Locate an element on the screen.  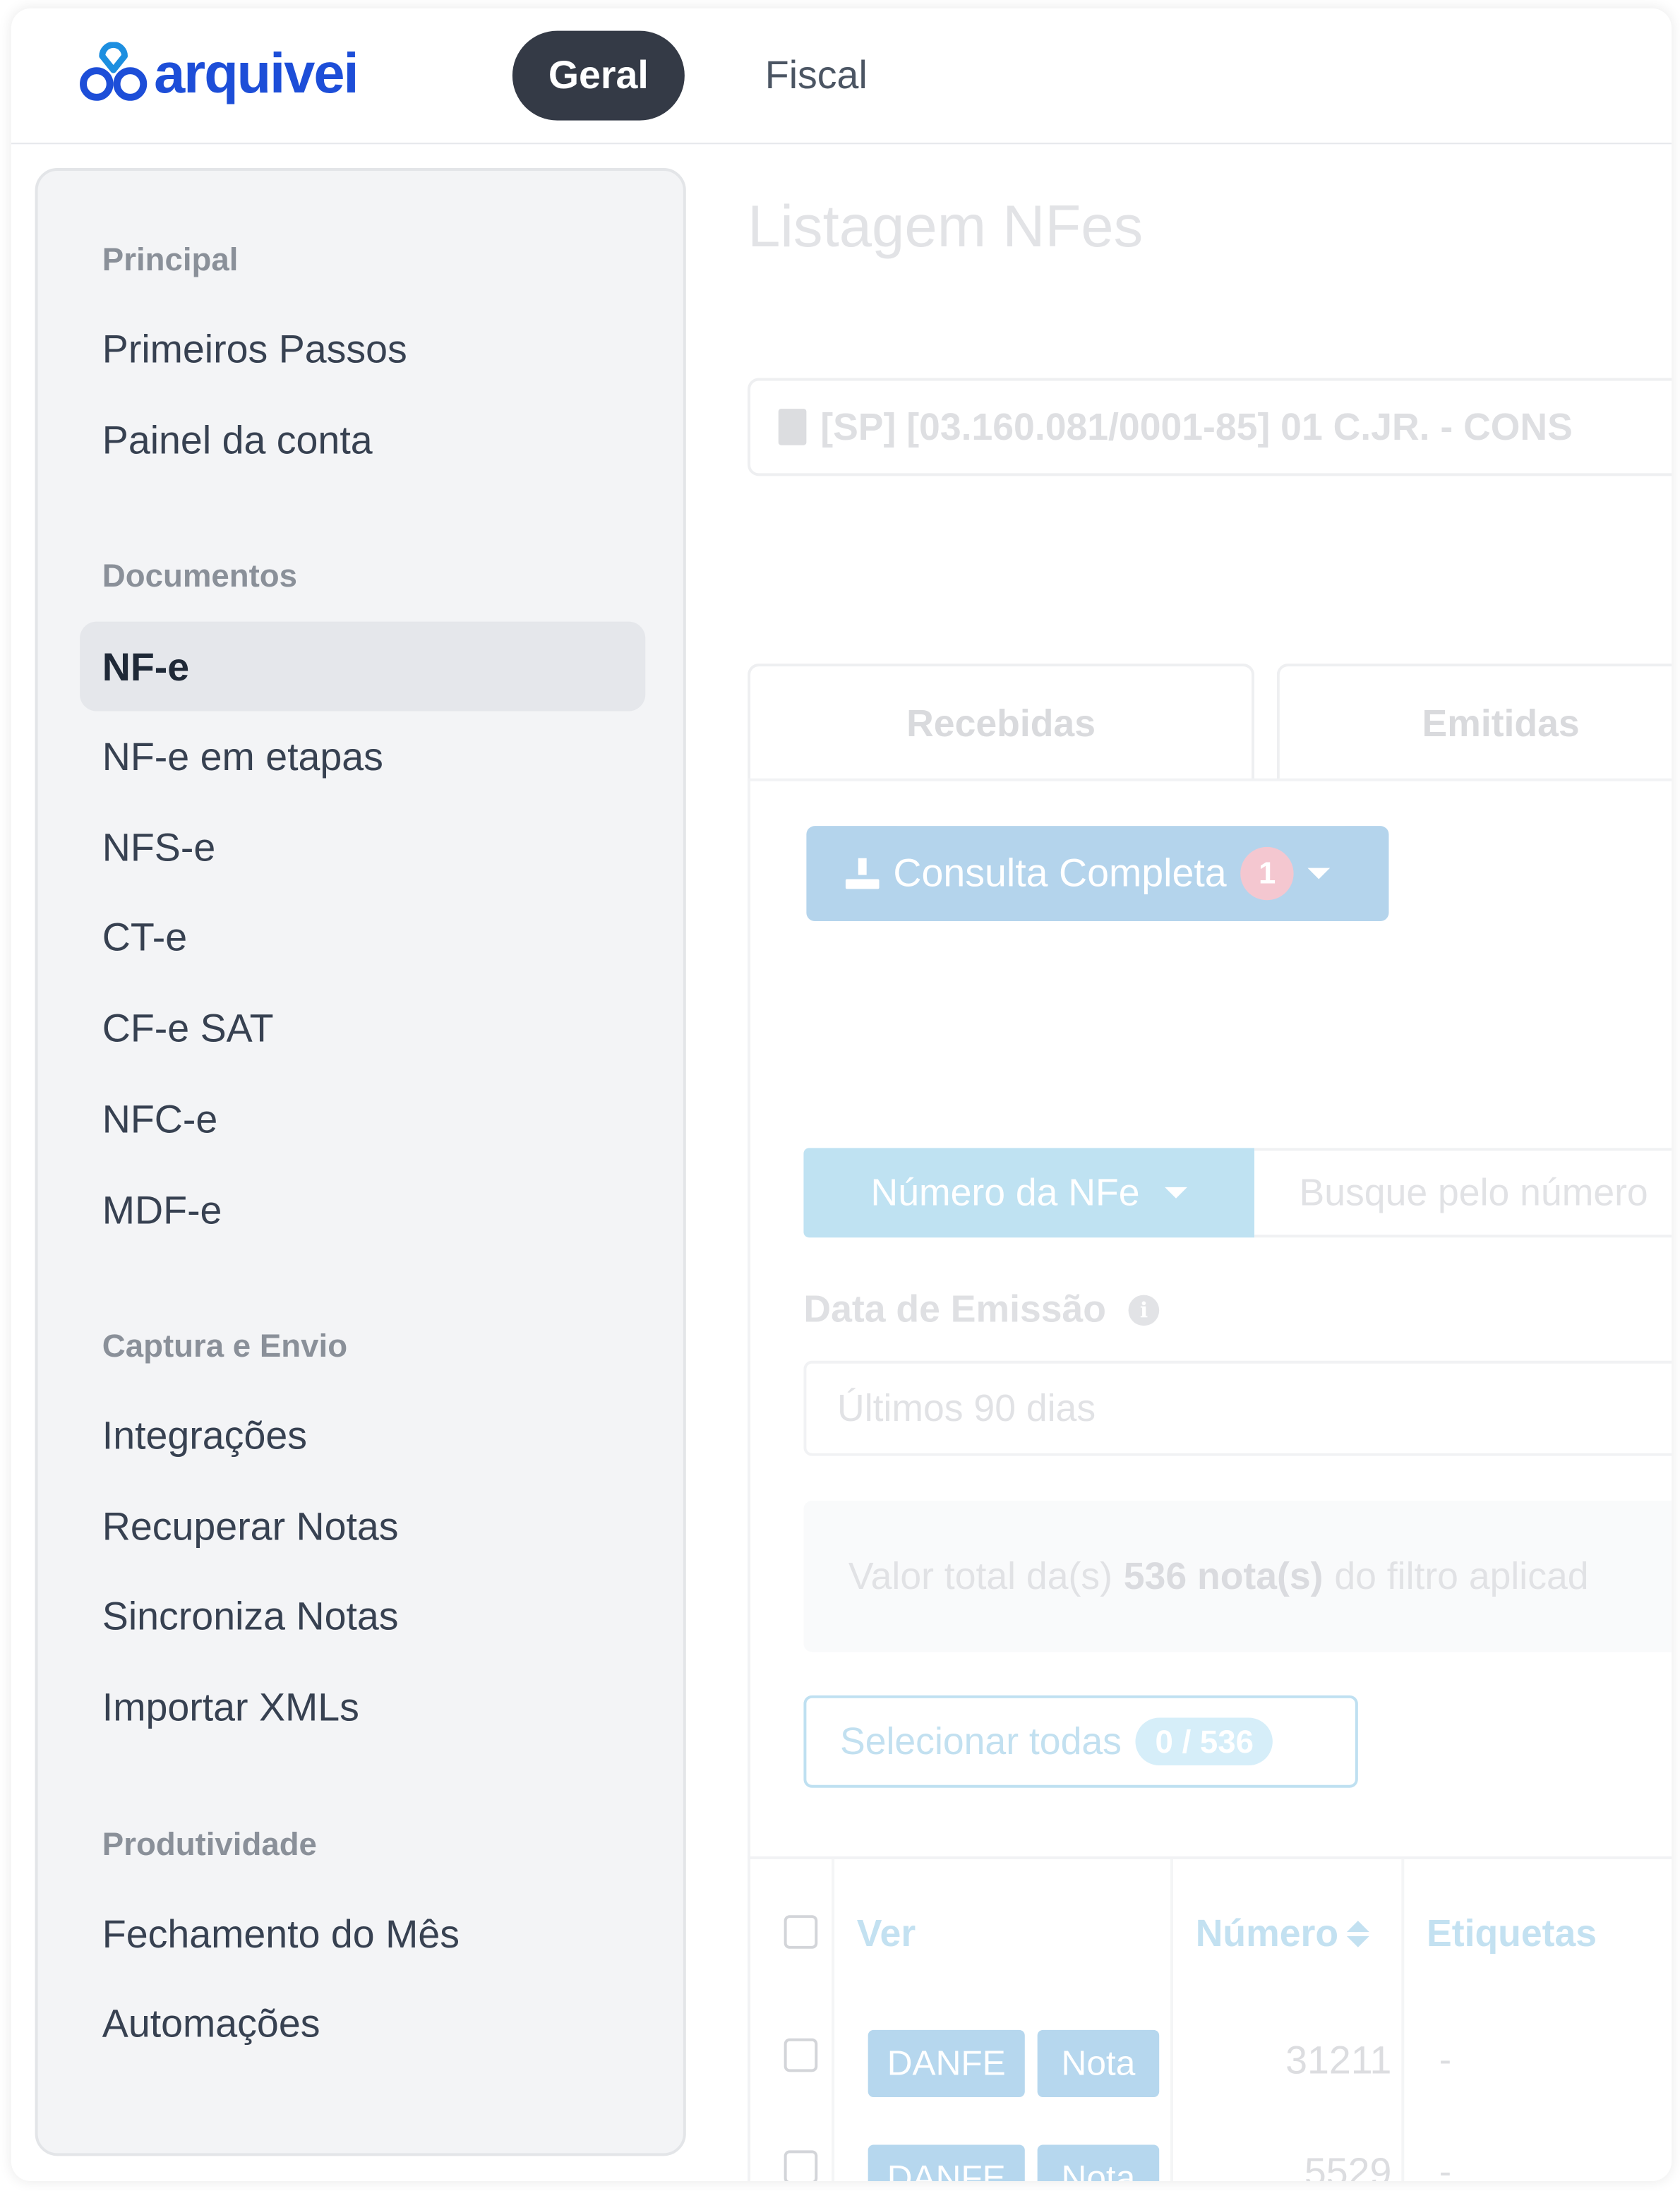
total-count: 536 nota(s) is located at coordinates (1224, 1575).